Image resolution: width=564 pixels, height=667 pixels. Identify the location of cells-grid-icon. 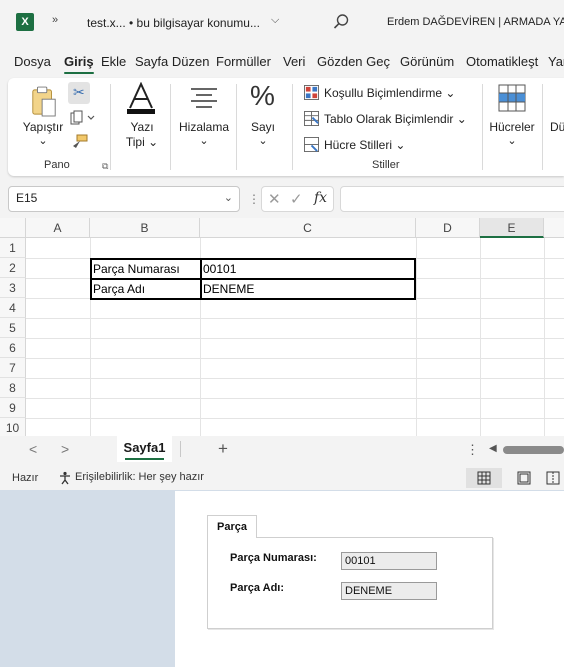
(512, 98).